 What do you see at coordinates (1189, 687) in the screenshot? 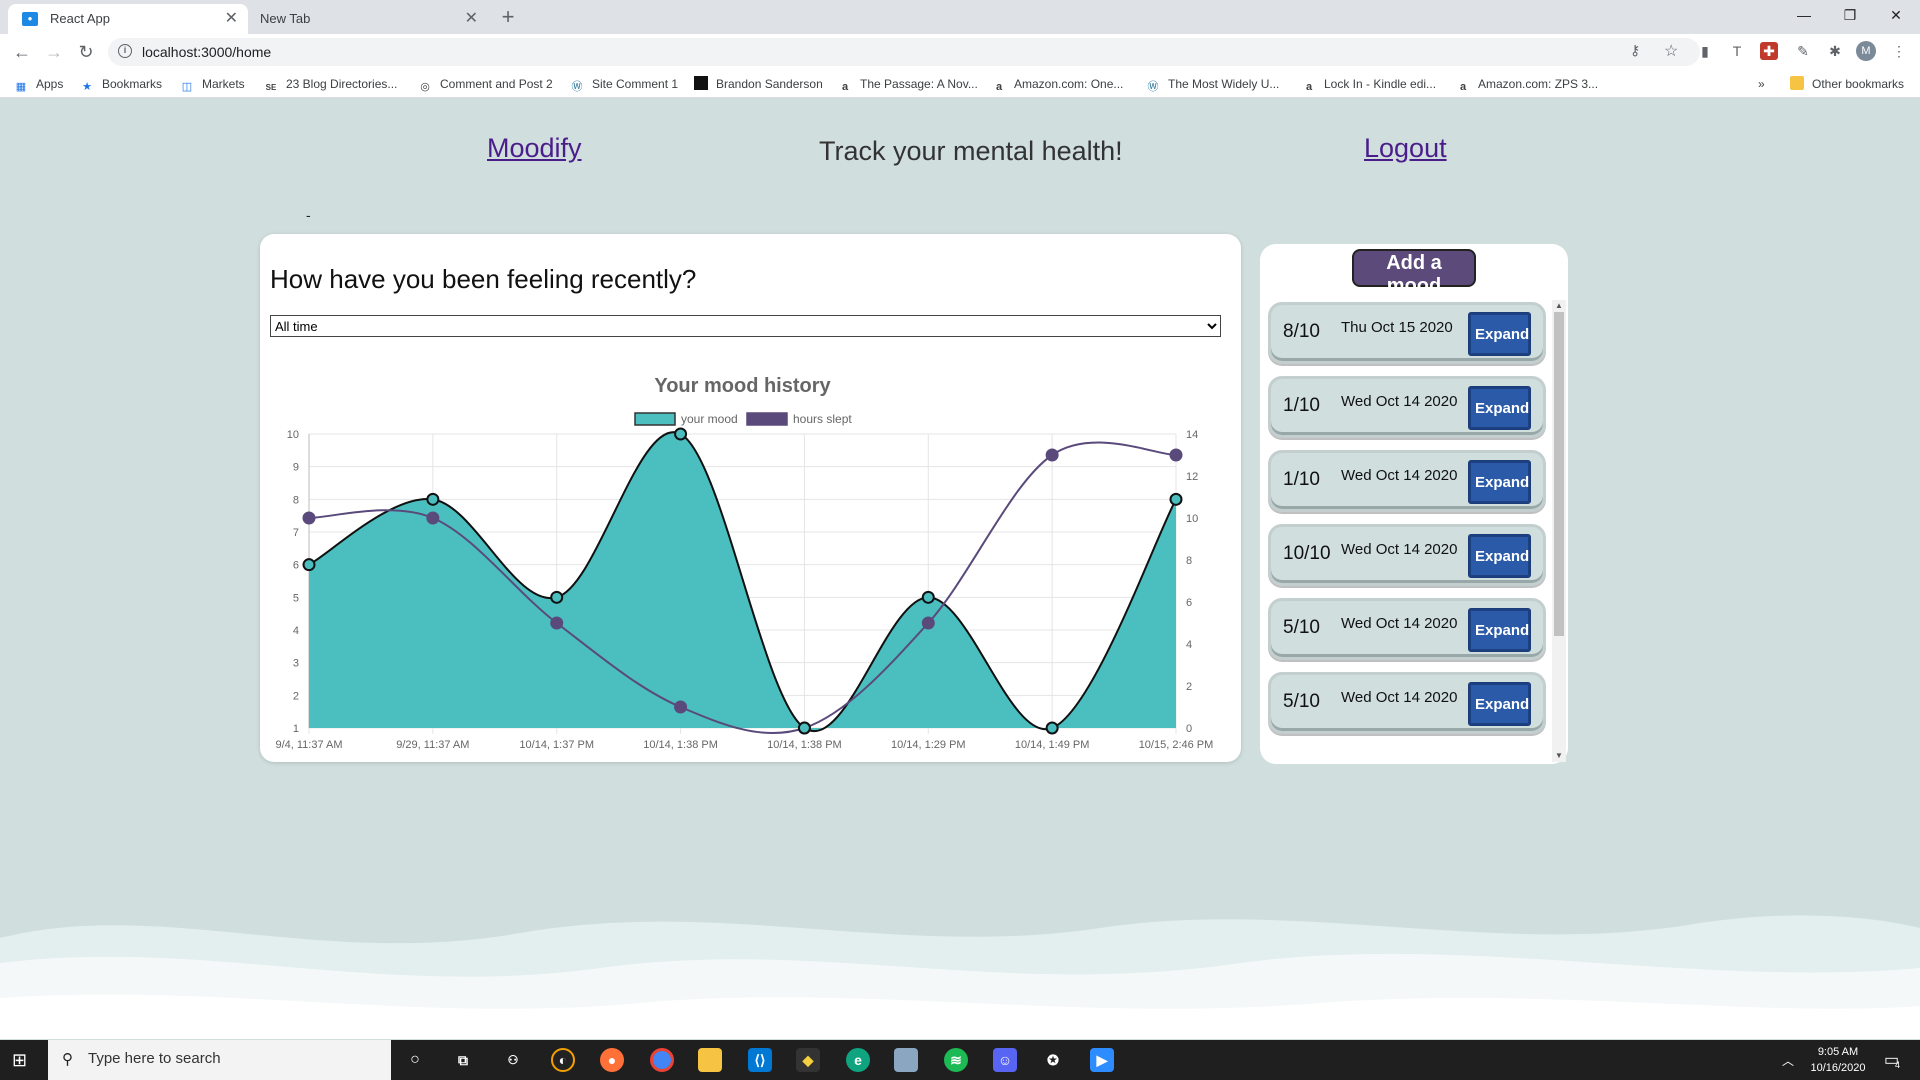
I see `y-right-tick-label: 2` at bounding box center [1189, 687].